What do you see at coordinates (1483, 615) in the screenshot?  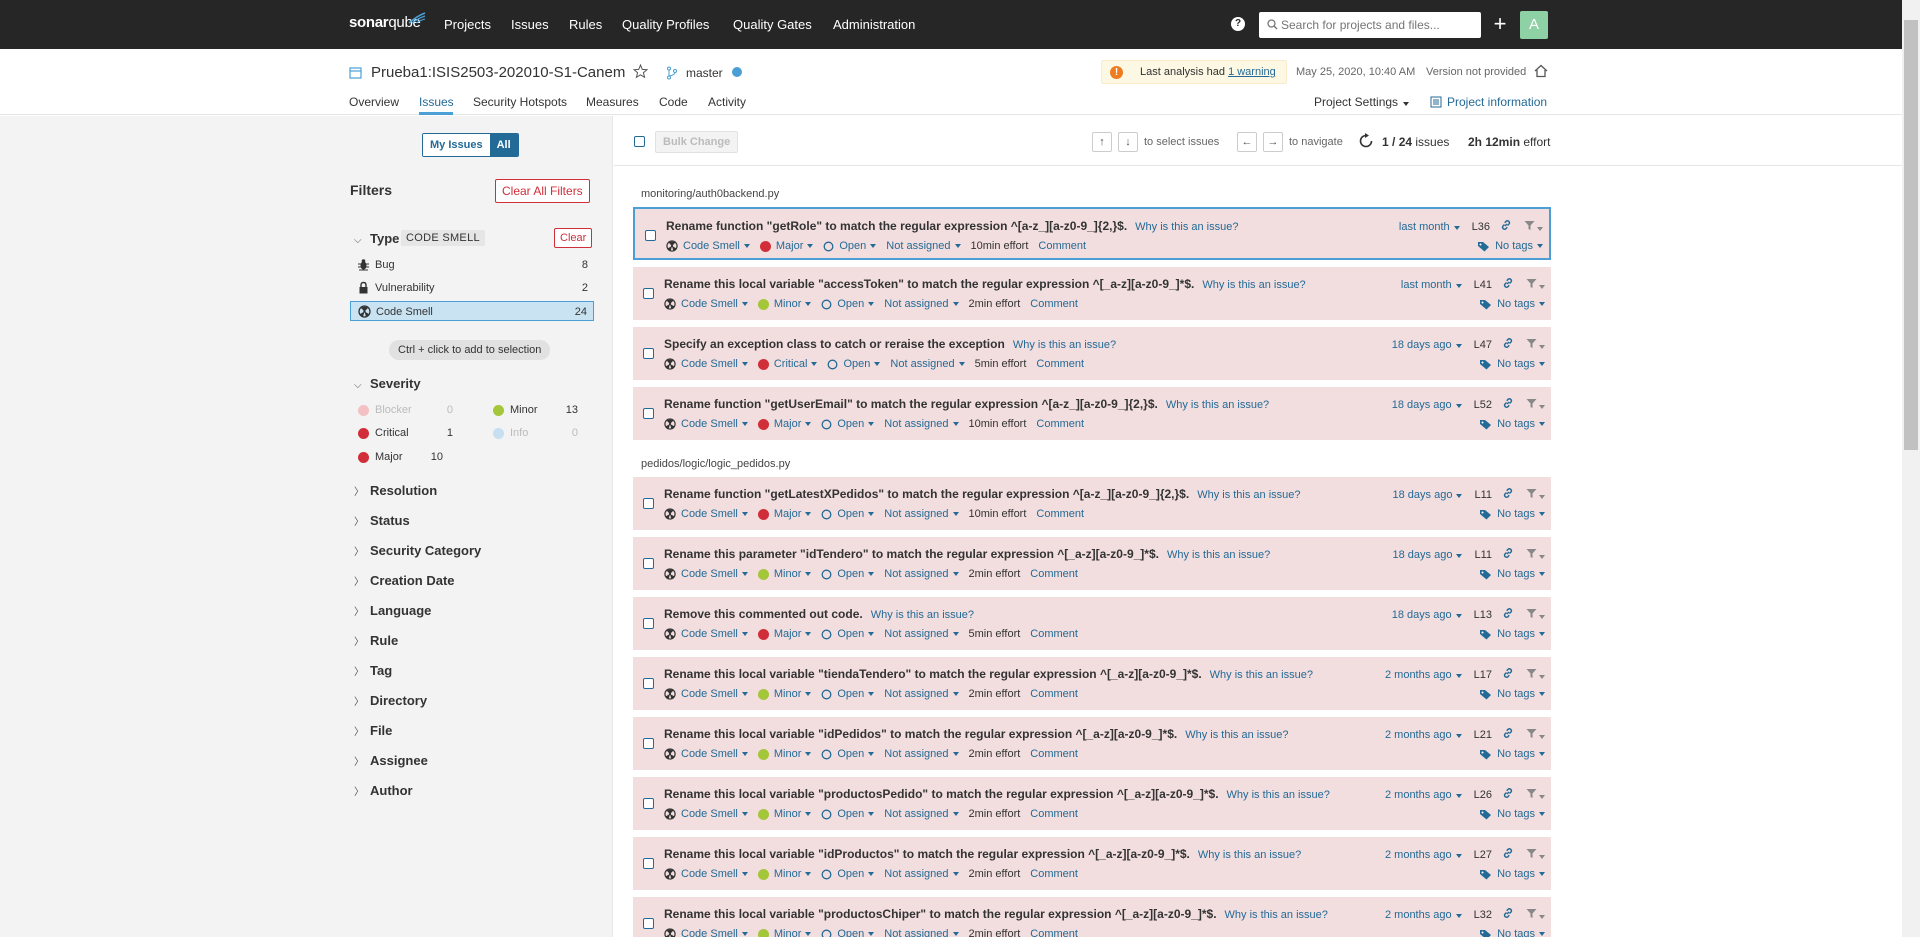 I see `issue-line-number: L13` at bounding box center [1483, 615].